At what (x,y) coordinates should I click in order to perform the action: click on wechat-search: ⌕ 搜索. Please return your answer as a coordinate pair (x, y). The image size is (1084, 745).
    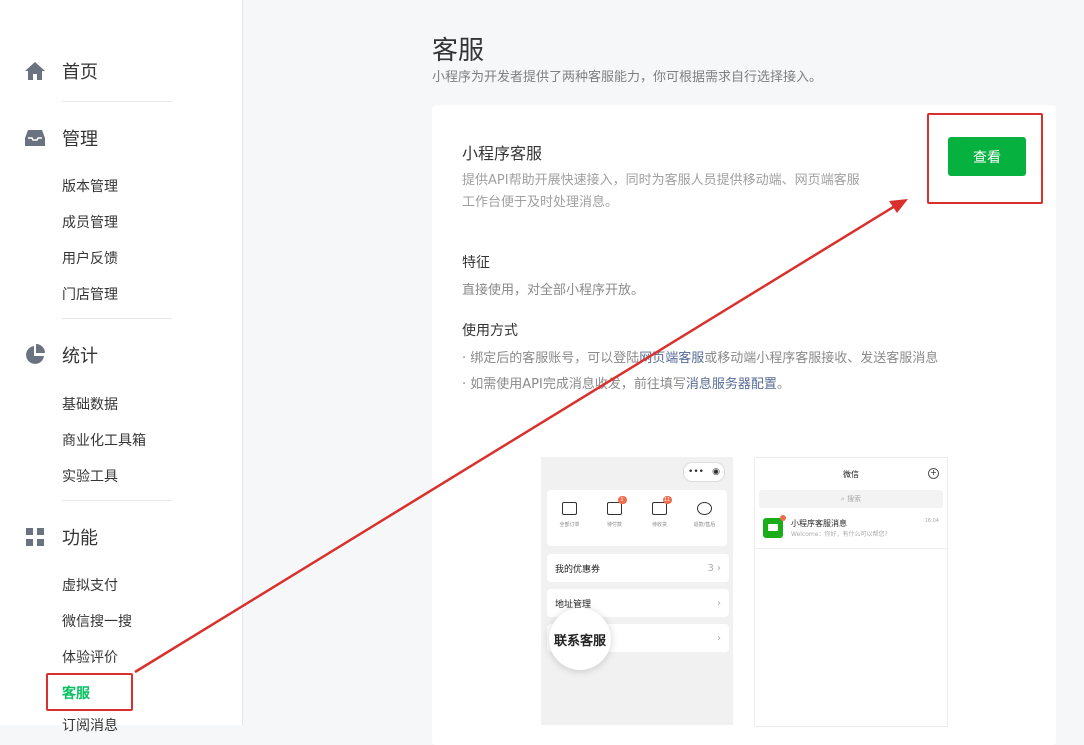
    Looking at the image, I should click on (851, 499).